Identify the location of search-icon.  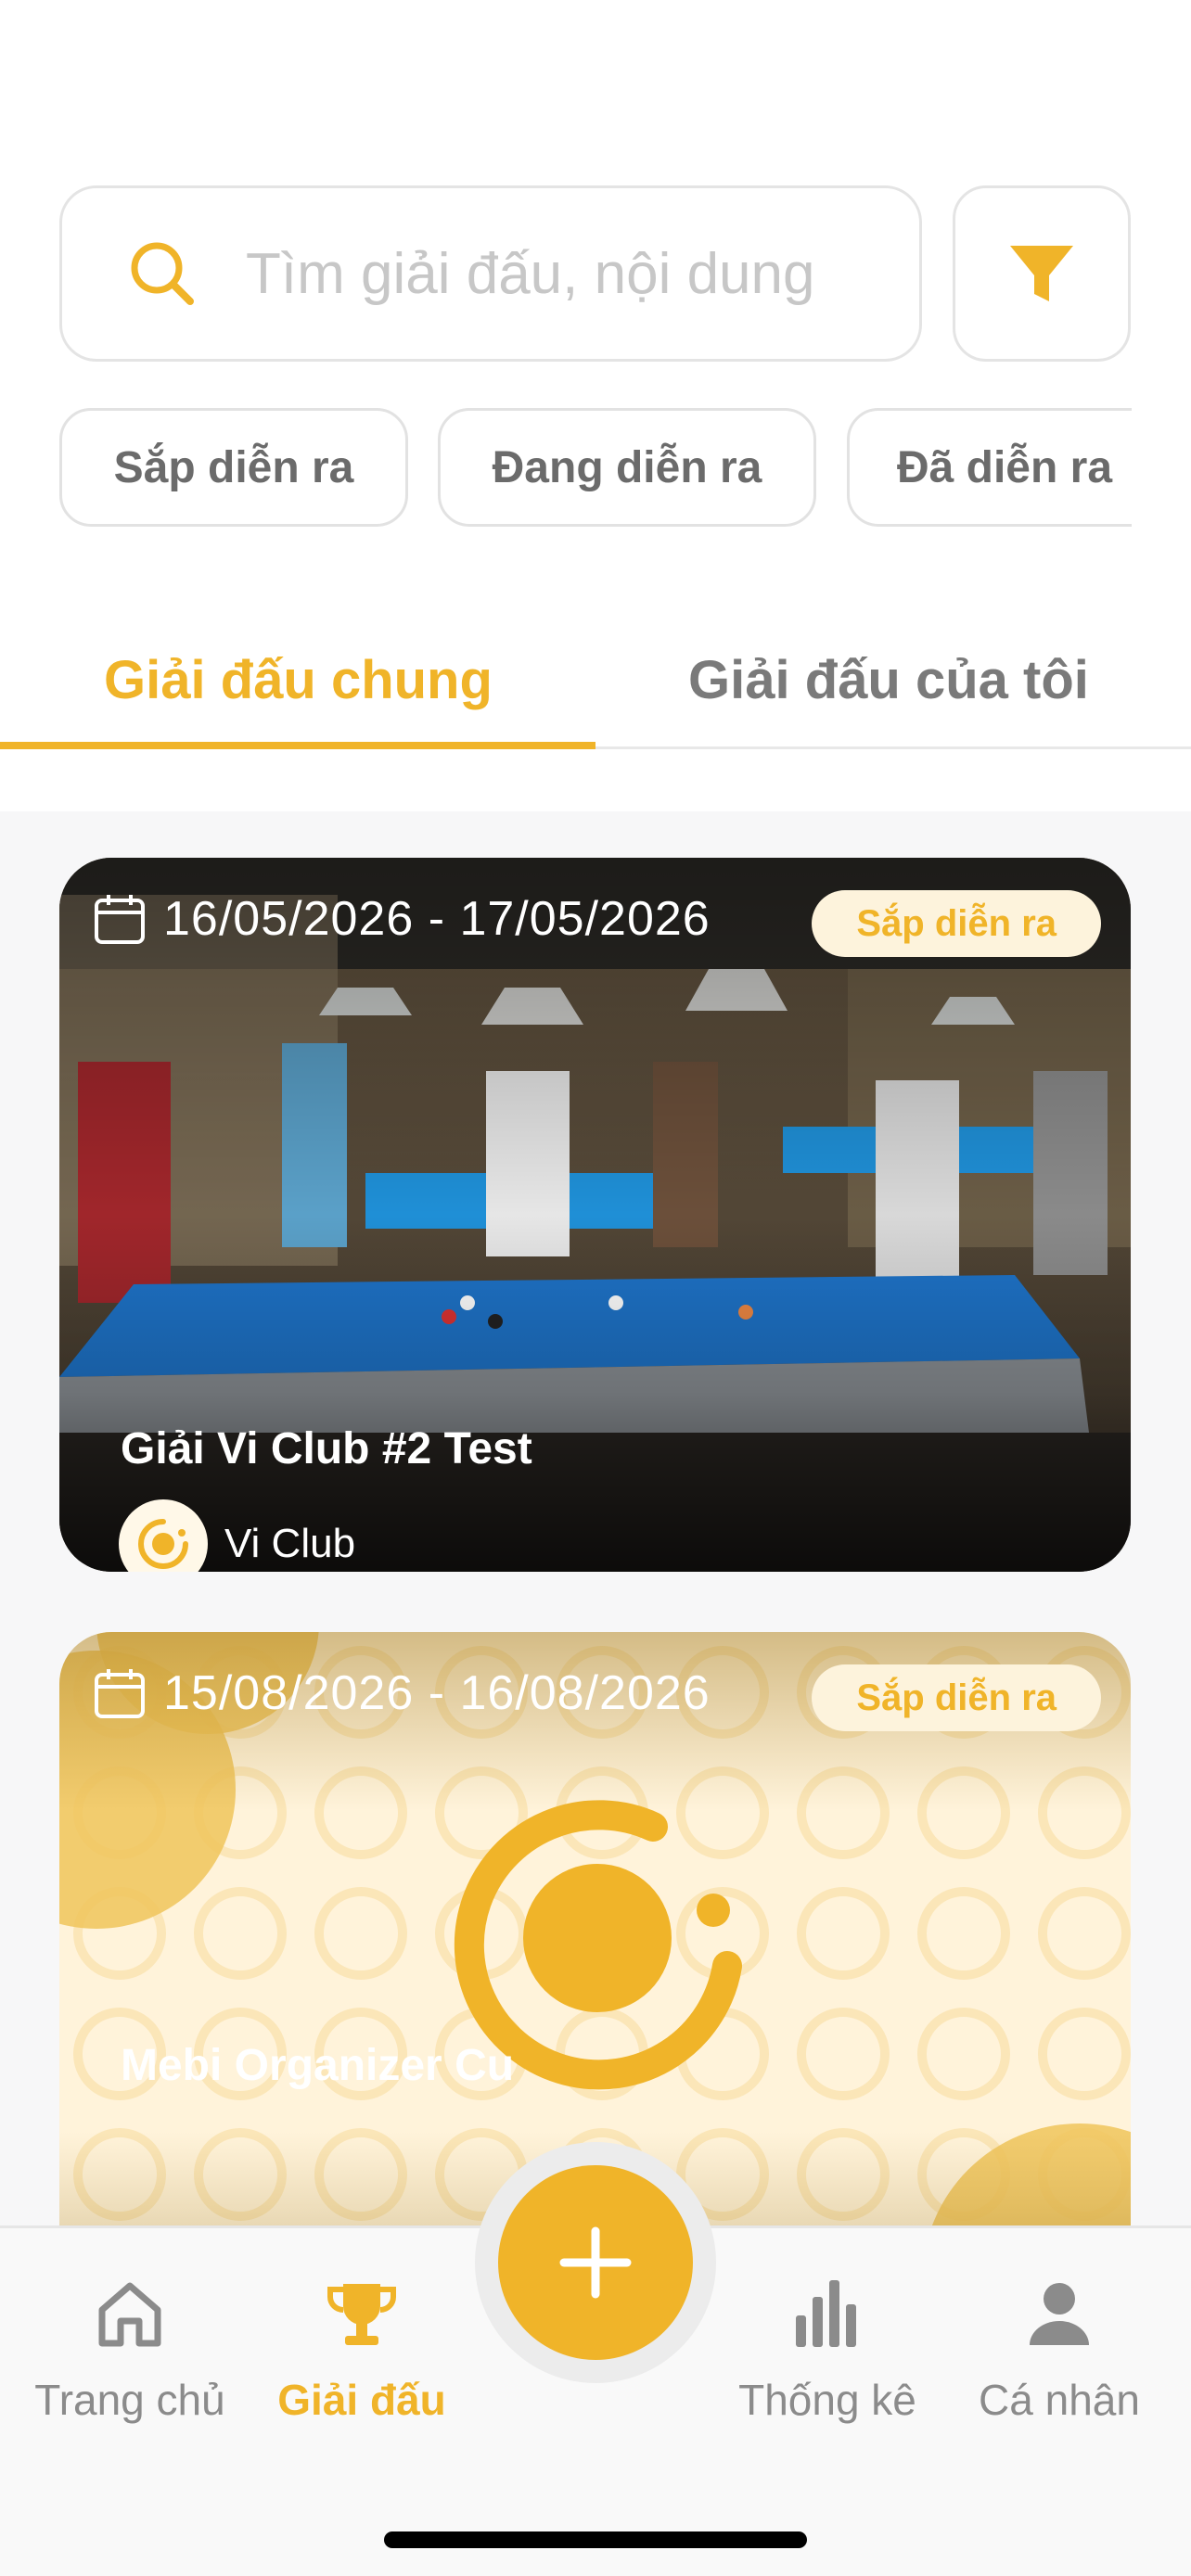
(162, 273).